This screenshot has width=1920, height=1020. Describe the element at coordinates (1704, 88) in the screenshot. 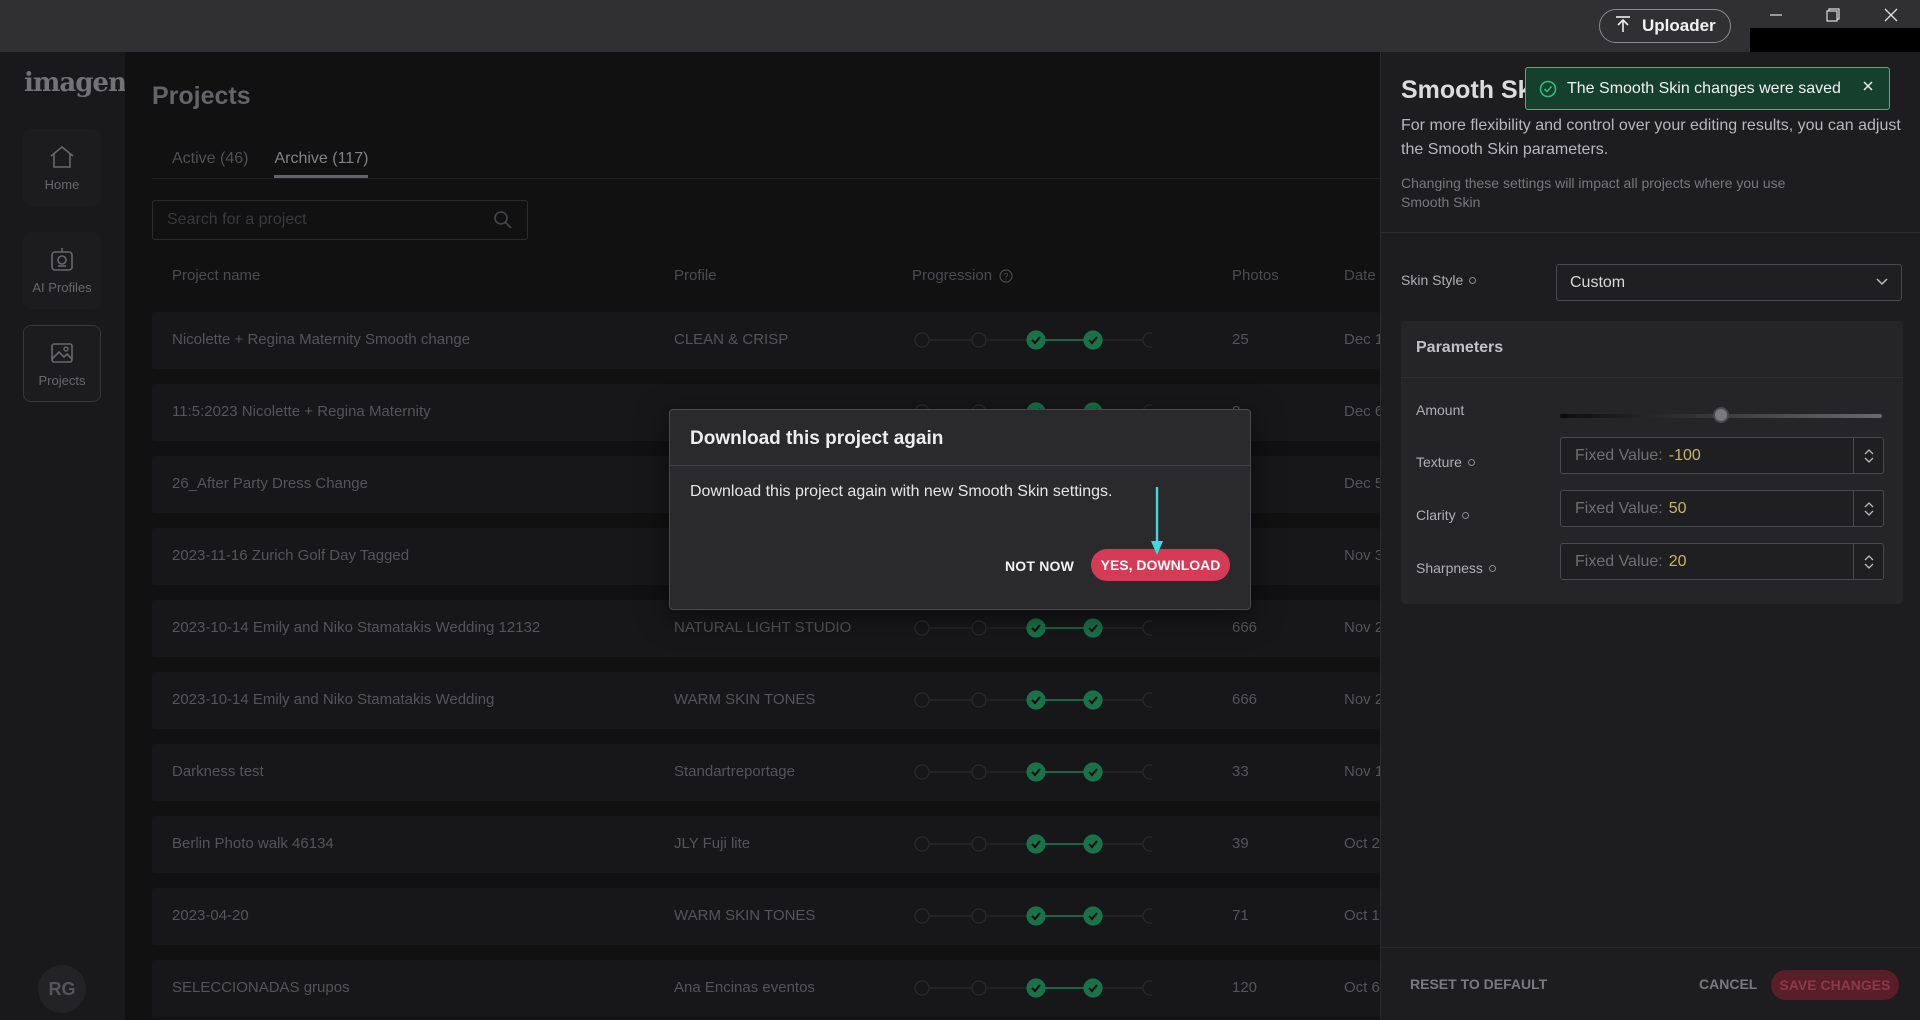

I see `toast-message: The Smooth Skin changes were saved` at that location.